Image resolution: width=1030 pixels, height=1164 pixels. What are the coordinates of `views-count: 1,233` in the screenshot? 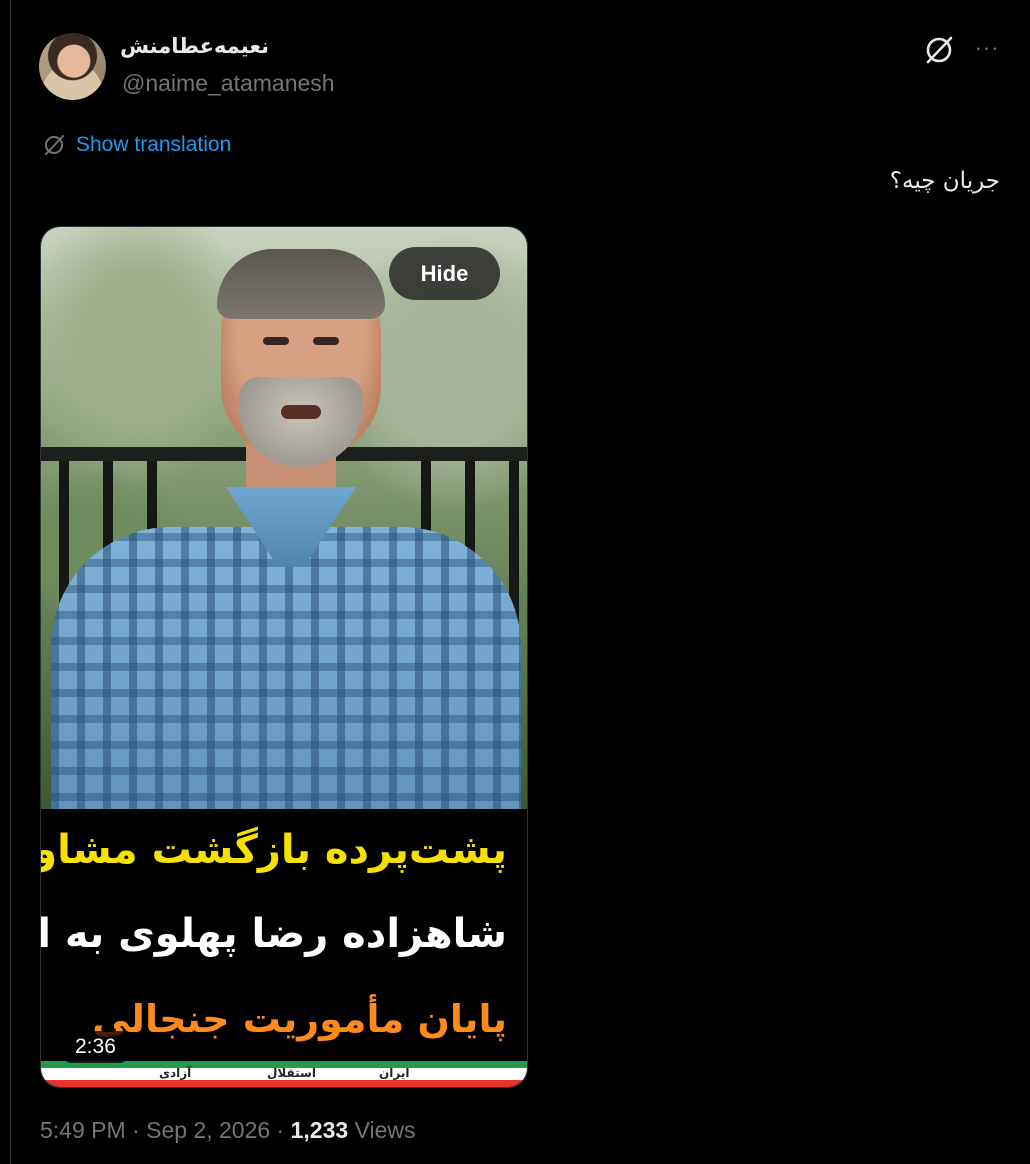 It's located at (319, 1130).